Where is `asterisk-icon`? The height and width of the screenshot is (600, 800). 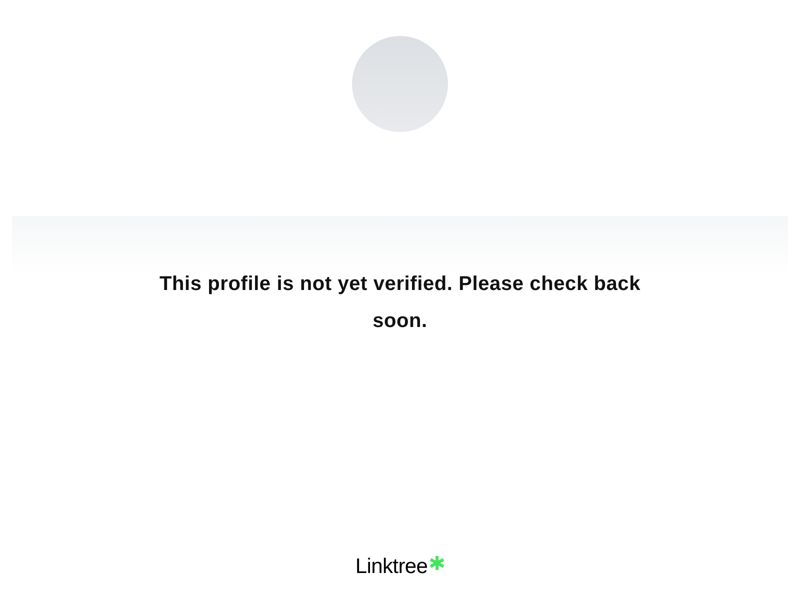 asterisk-icon is located at coordinates (436, 563).